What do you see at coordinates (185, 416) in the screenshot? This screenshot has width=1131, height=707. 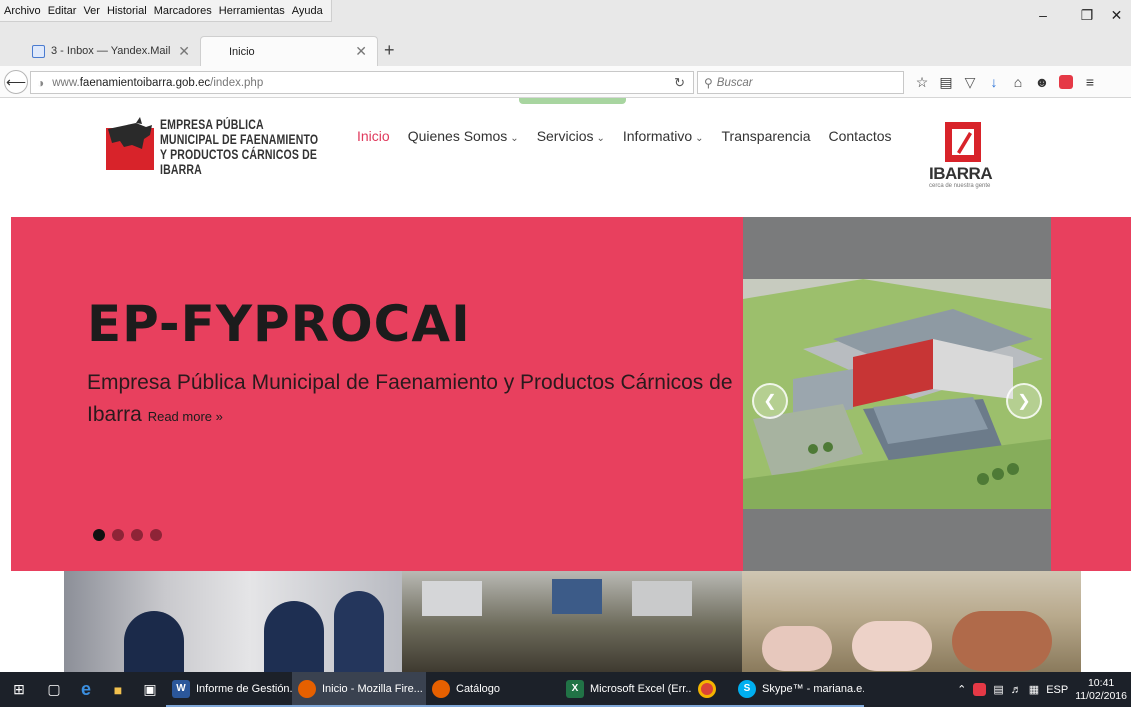 I see `read-more-link: Read more »` at bounding box center [185, 416].